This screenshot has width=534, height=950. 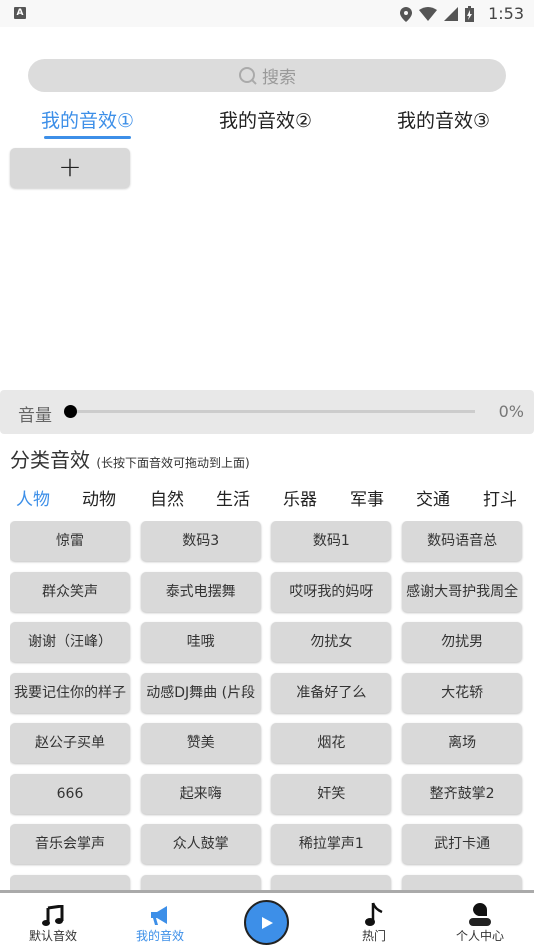 What do you see at coordinates (462, 642) in the screenshot?
I see `sound-button: 勿扰男` at bounding box center [462, 642].